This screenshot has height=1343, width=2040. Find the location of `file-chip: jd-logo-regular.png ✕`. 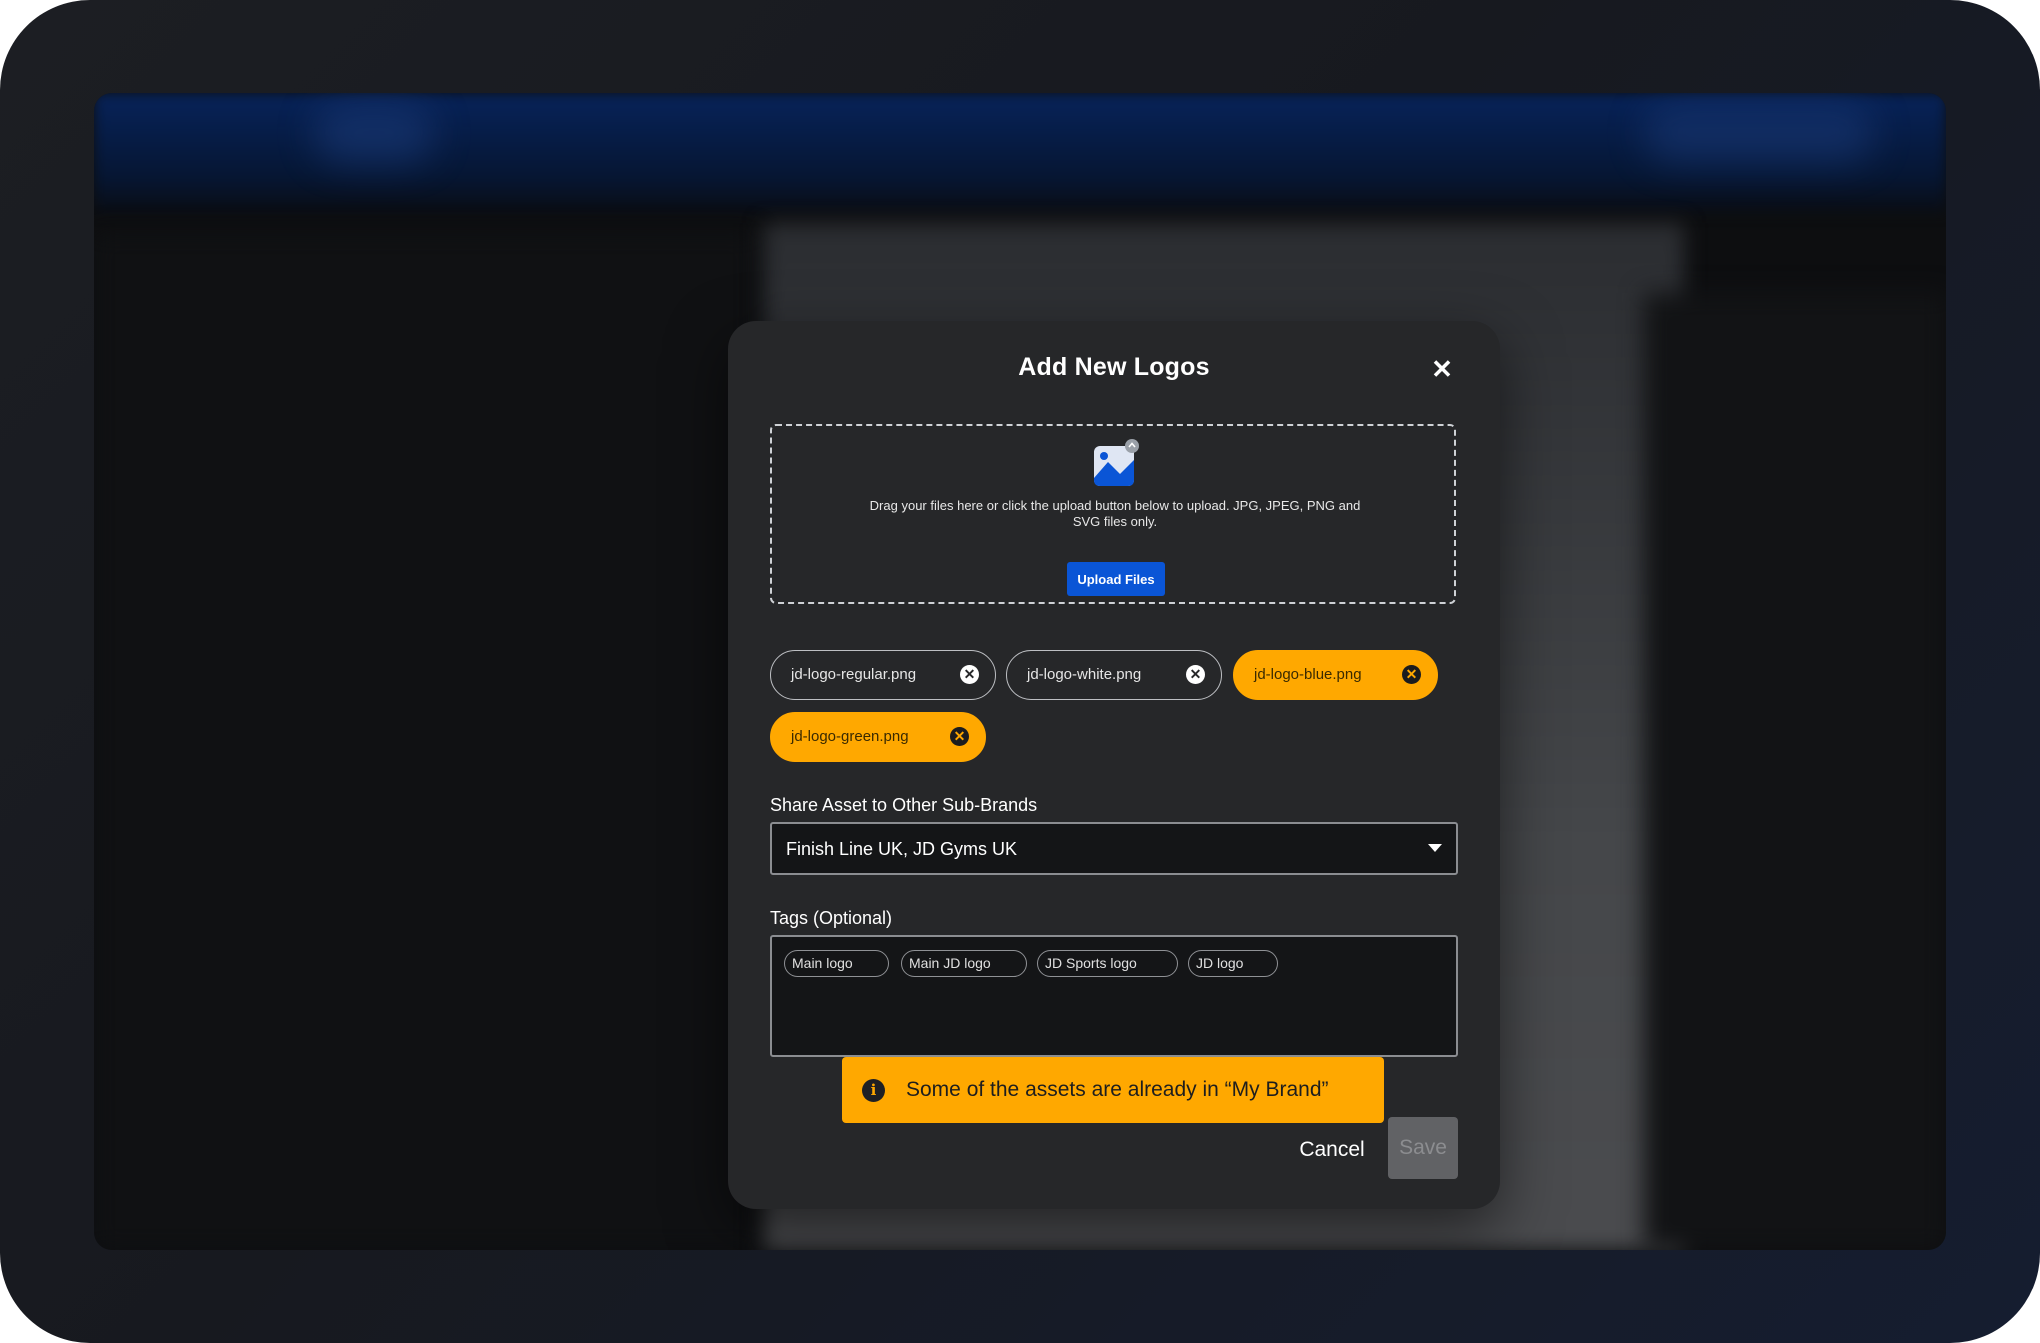

file-chip: jd-logo-regular.png ✕ is located at coordinates (883, 675).